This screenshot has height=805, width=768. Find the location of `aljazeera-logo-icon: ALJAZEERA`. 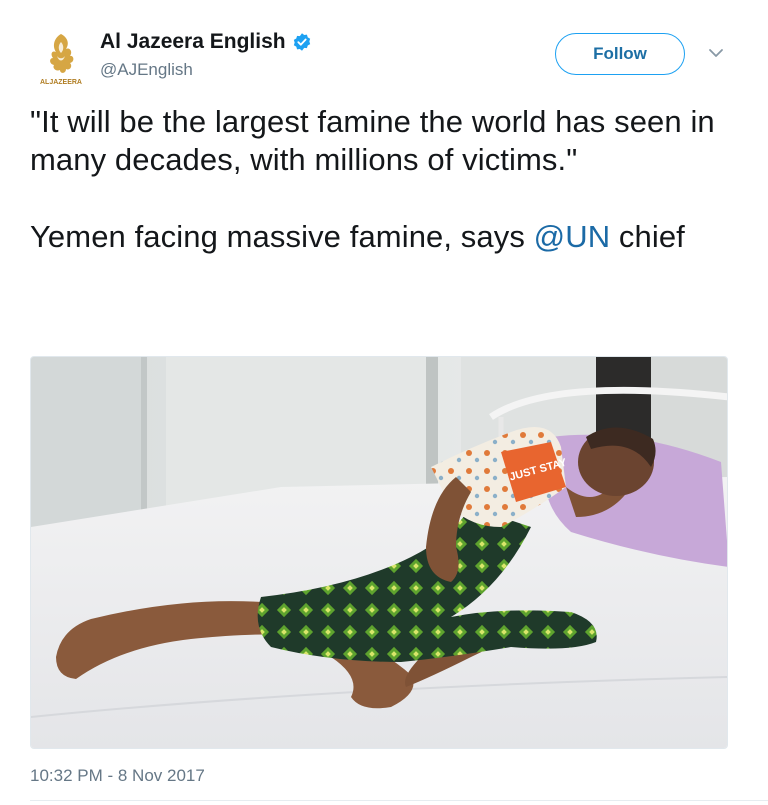

aljazeera-logo-icon: ALJAZEERA is located at coordinates (61, 60).